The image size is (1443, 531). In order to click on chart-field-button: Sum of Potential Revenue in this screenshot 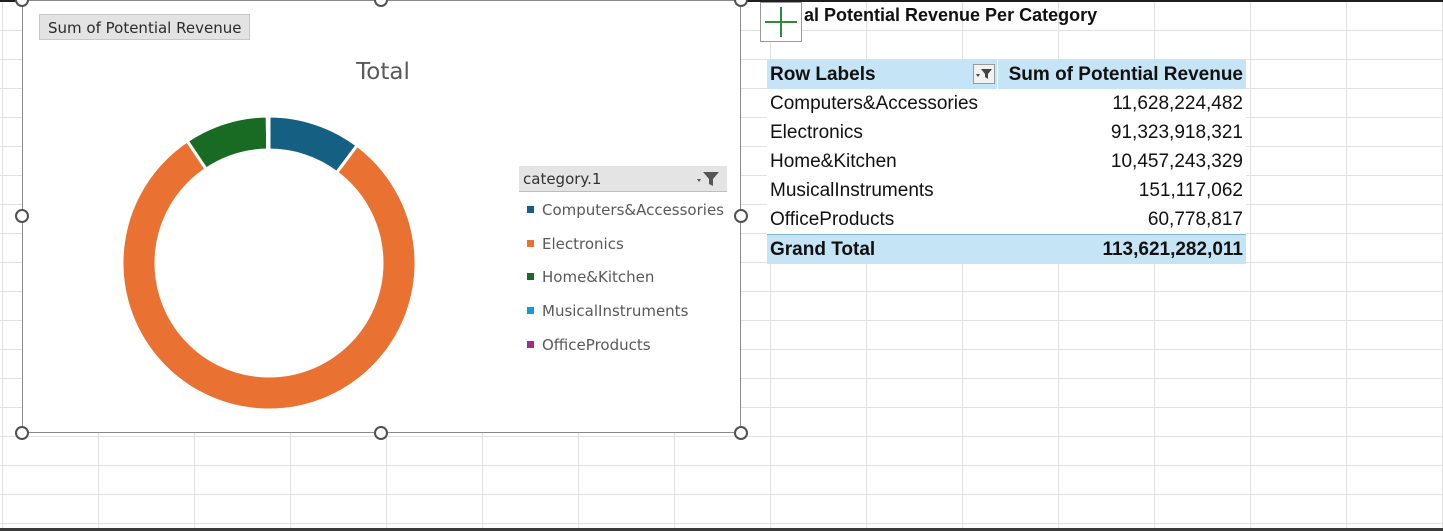, I will do `click(145, 27)`.